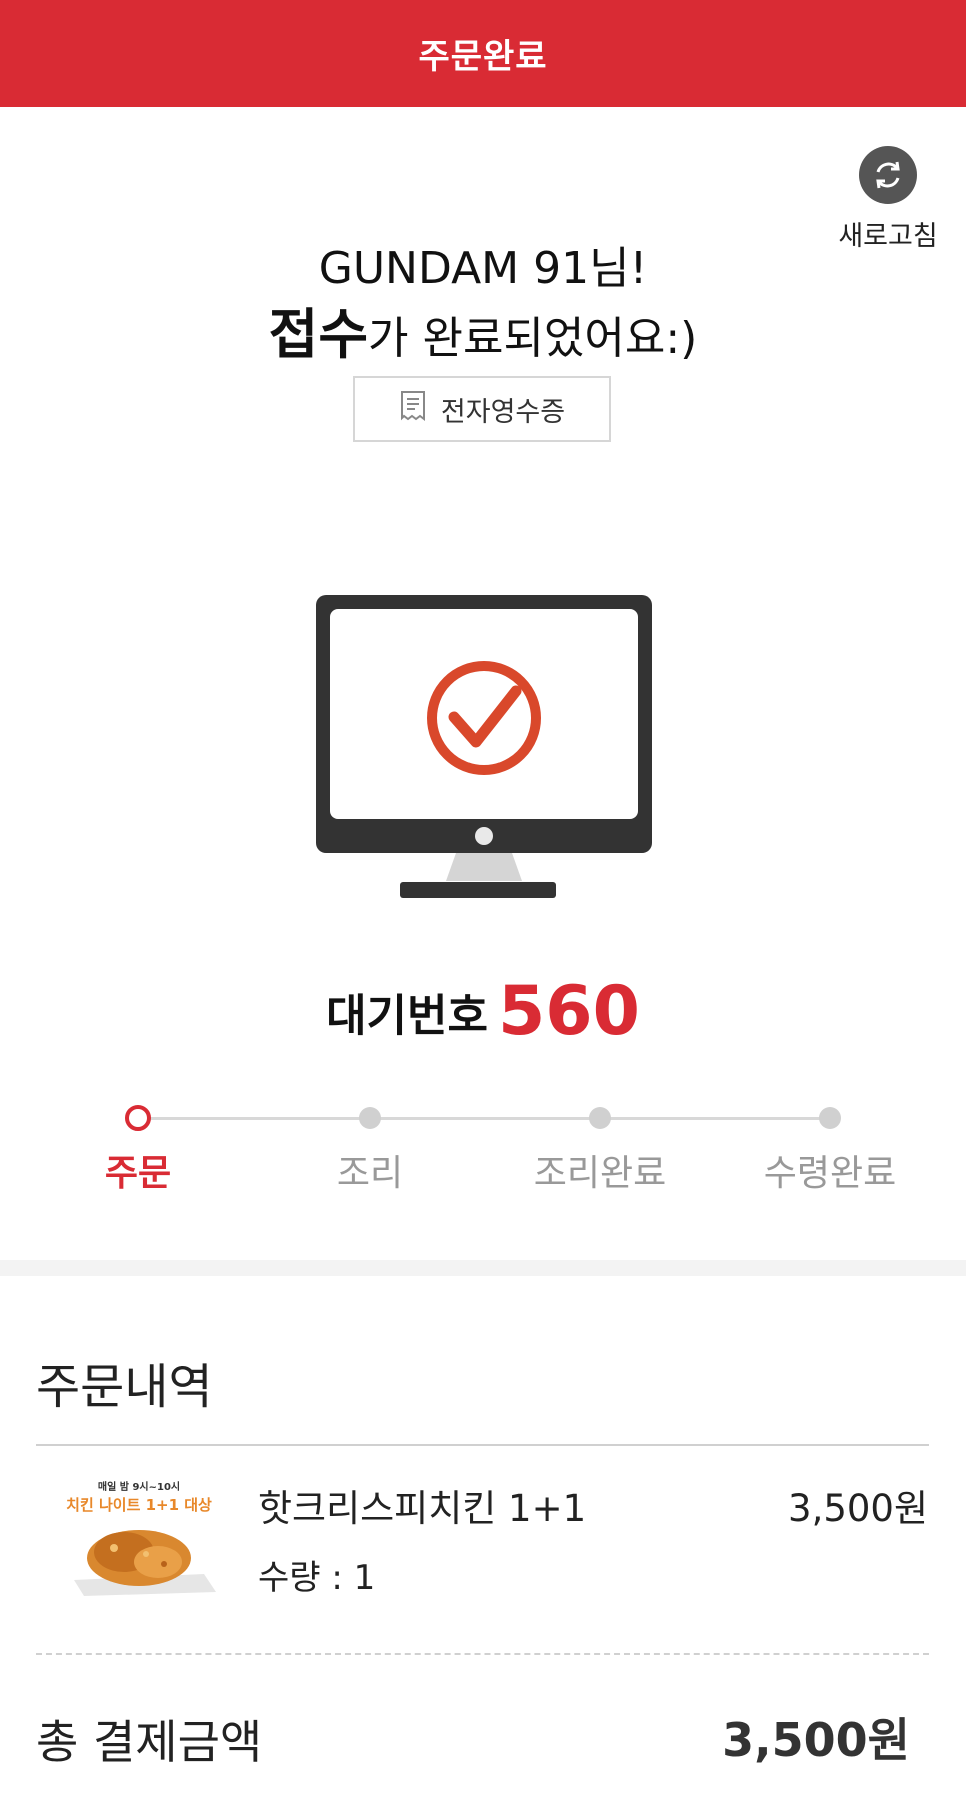  I want to click on item-quantity: 수량 : 1, so click(317, 1578).